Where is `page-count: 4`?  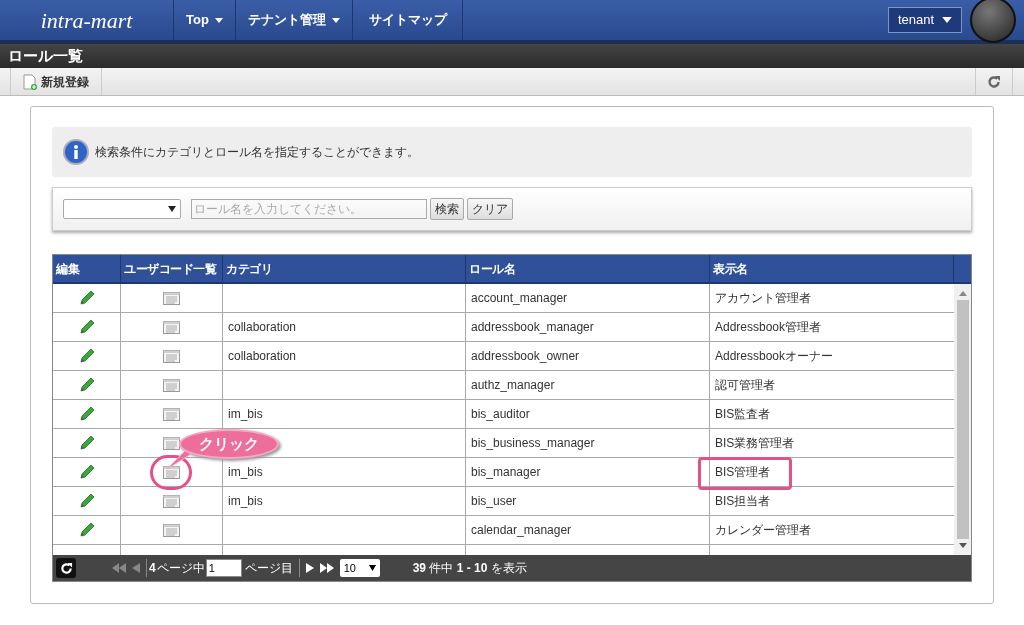 page-count: 4 is located at coordinates (152, 568).